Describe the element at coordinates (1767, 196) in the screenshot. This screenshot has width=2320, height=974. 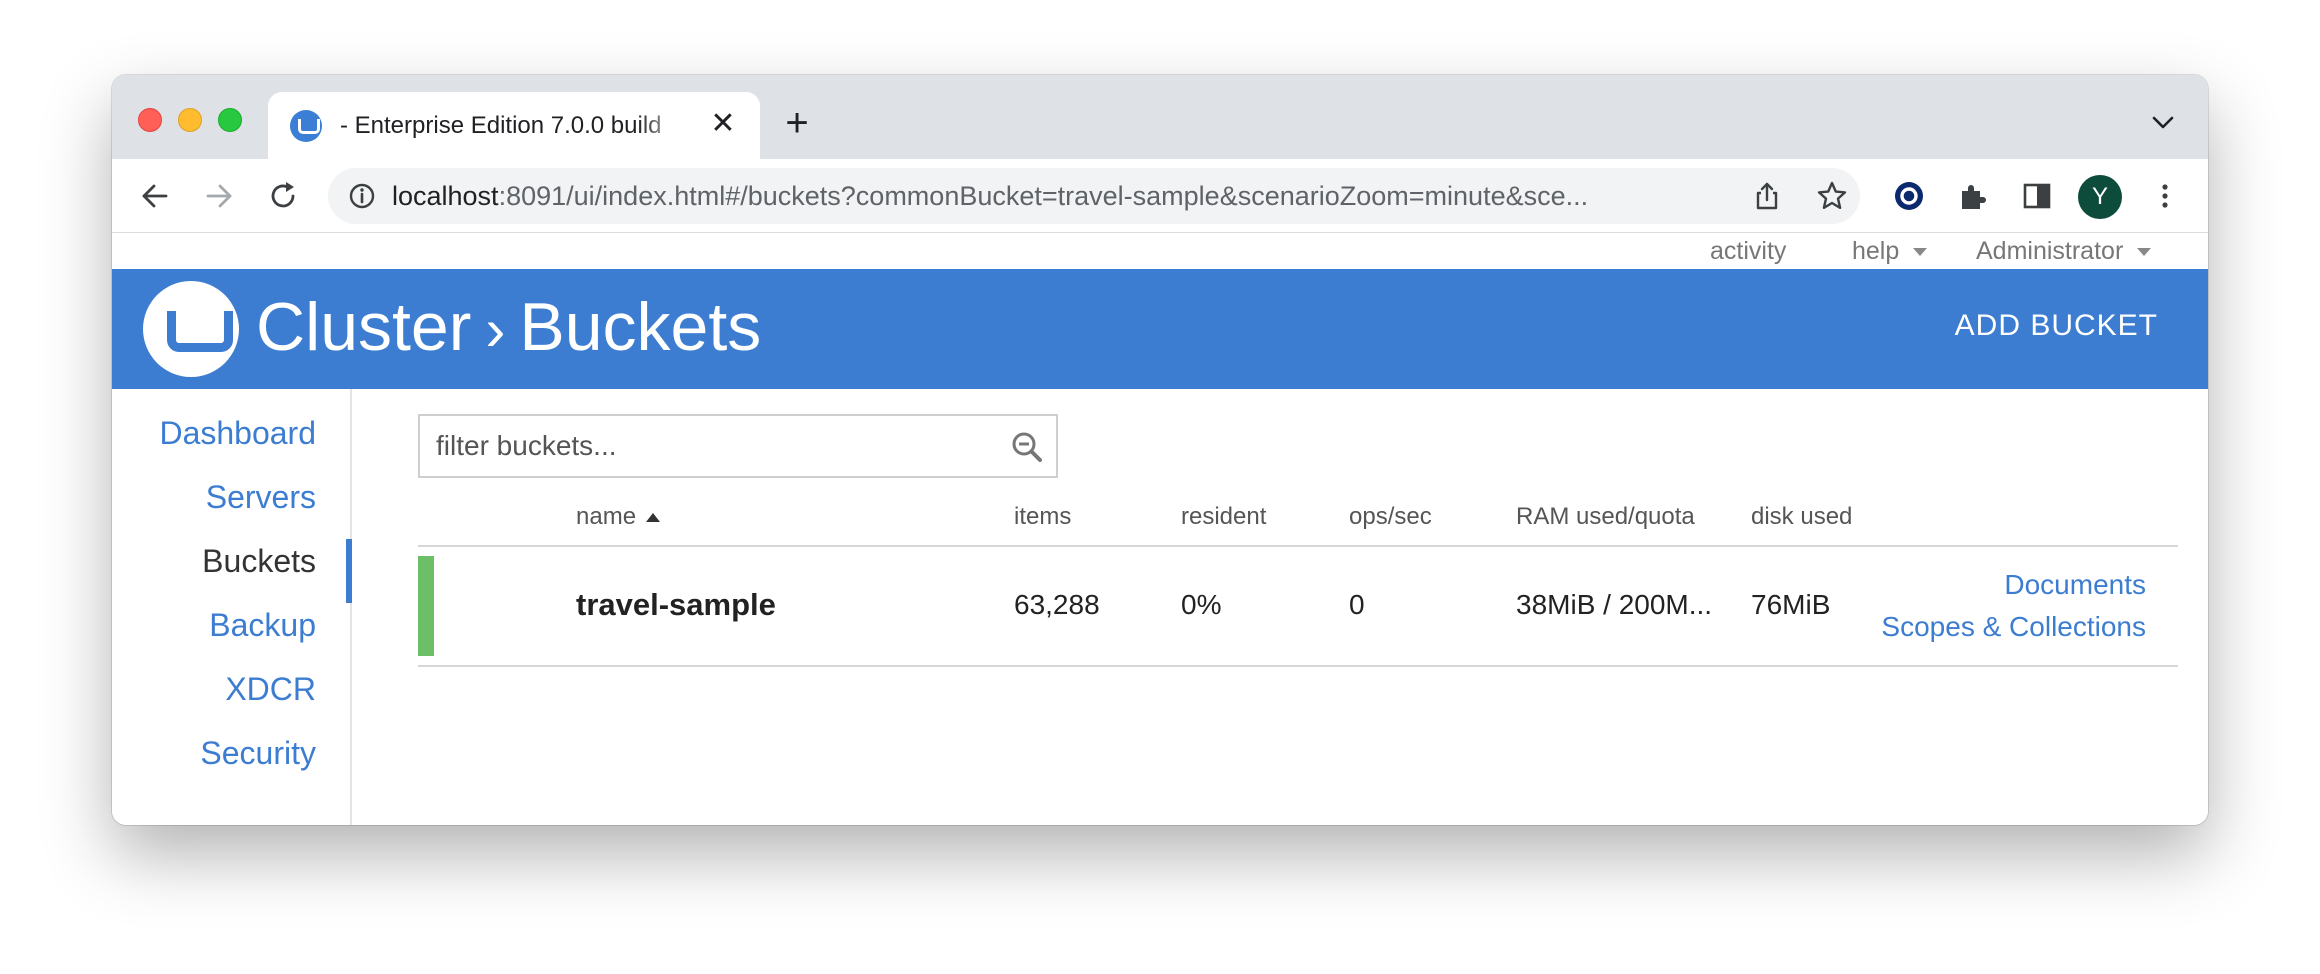
I see `share-icon` at that location.